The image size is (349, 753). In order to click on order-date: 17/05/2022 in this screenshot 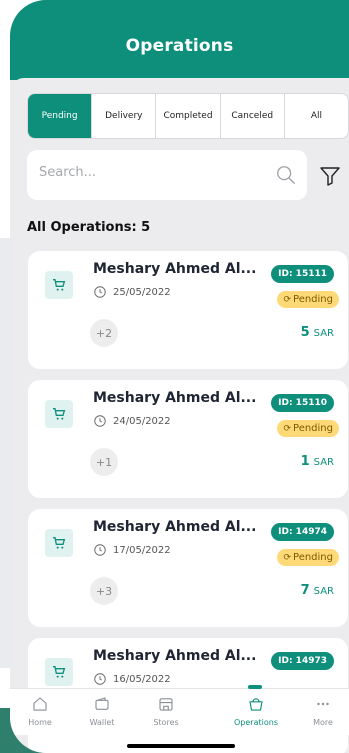, I will do `click(142, 550)`.